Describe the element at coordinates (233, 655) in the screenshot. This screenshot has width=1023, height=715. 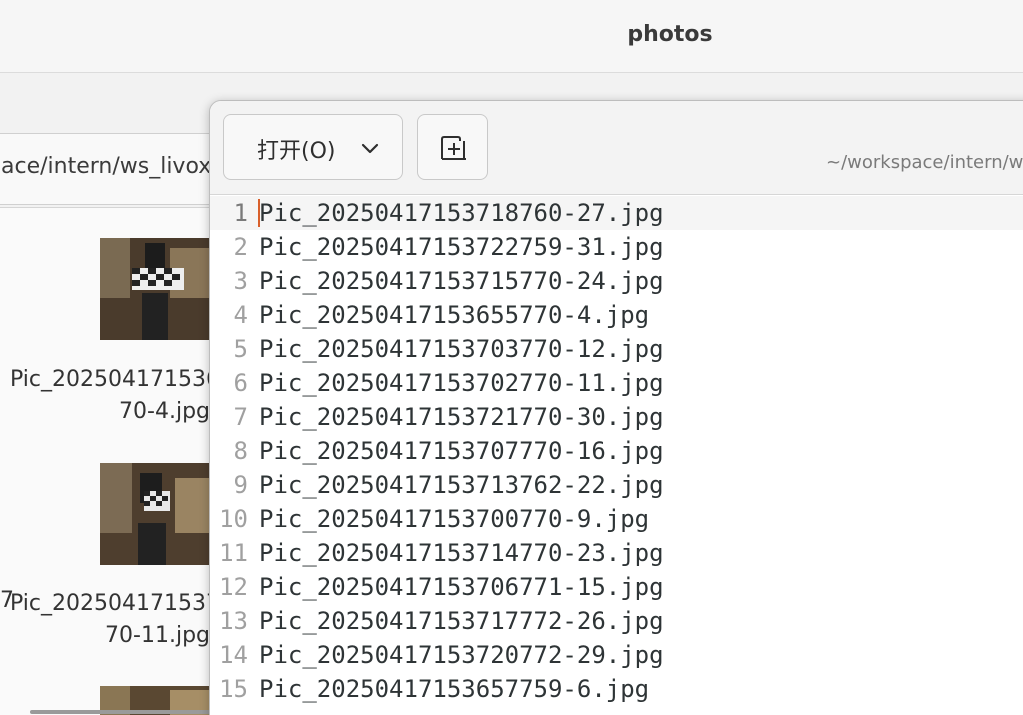
I see `line-number: 14` at that location.